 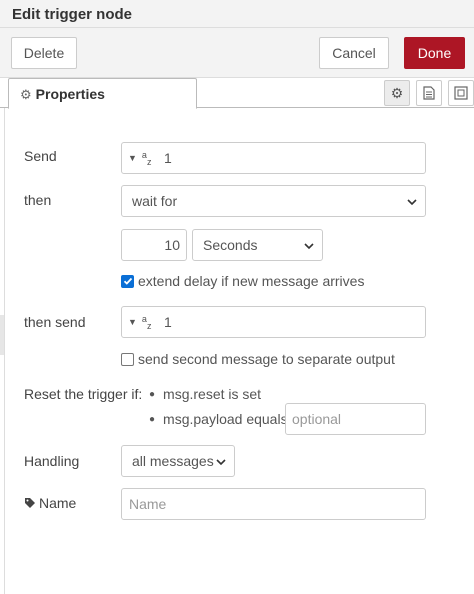 What do you see at coordinates (273, 158) in the screenshot?
I see `send-typed-input: ▼ az 1` at bounding box center [273, 158].